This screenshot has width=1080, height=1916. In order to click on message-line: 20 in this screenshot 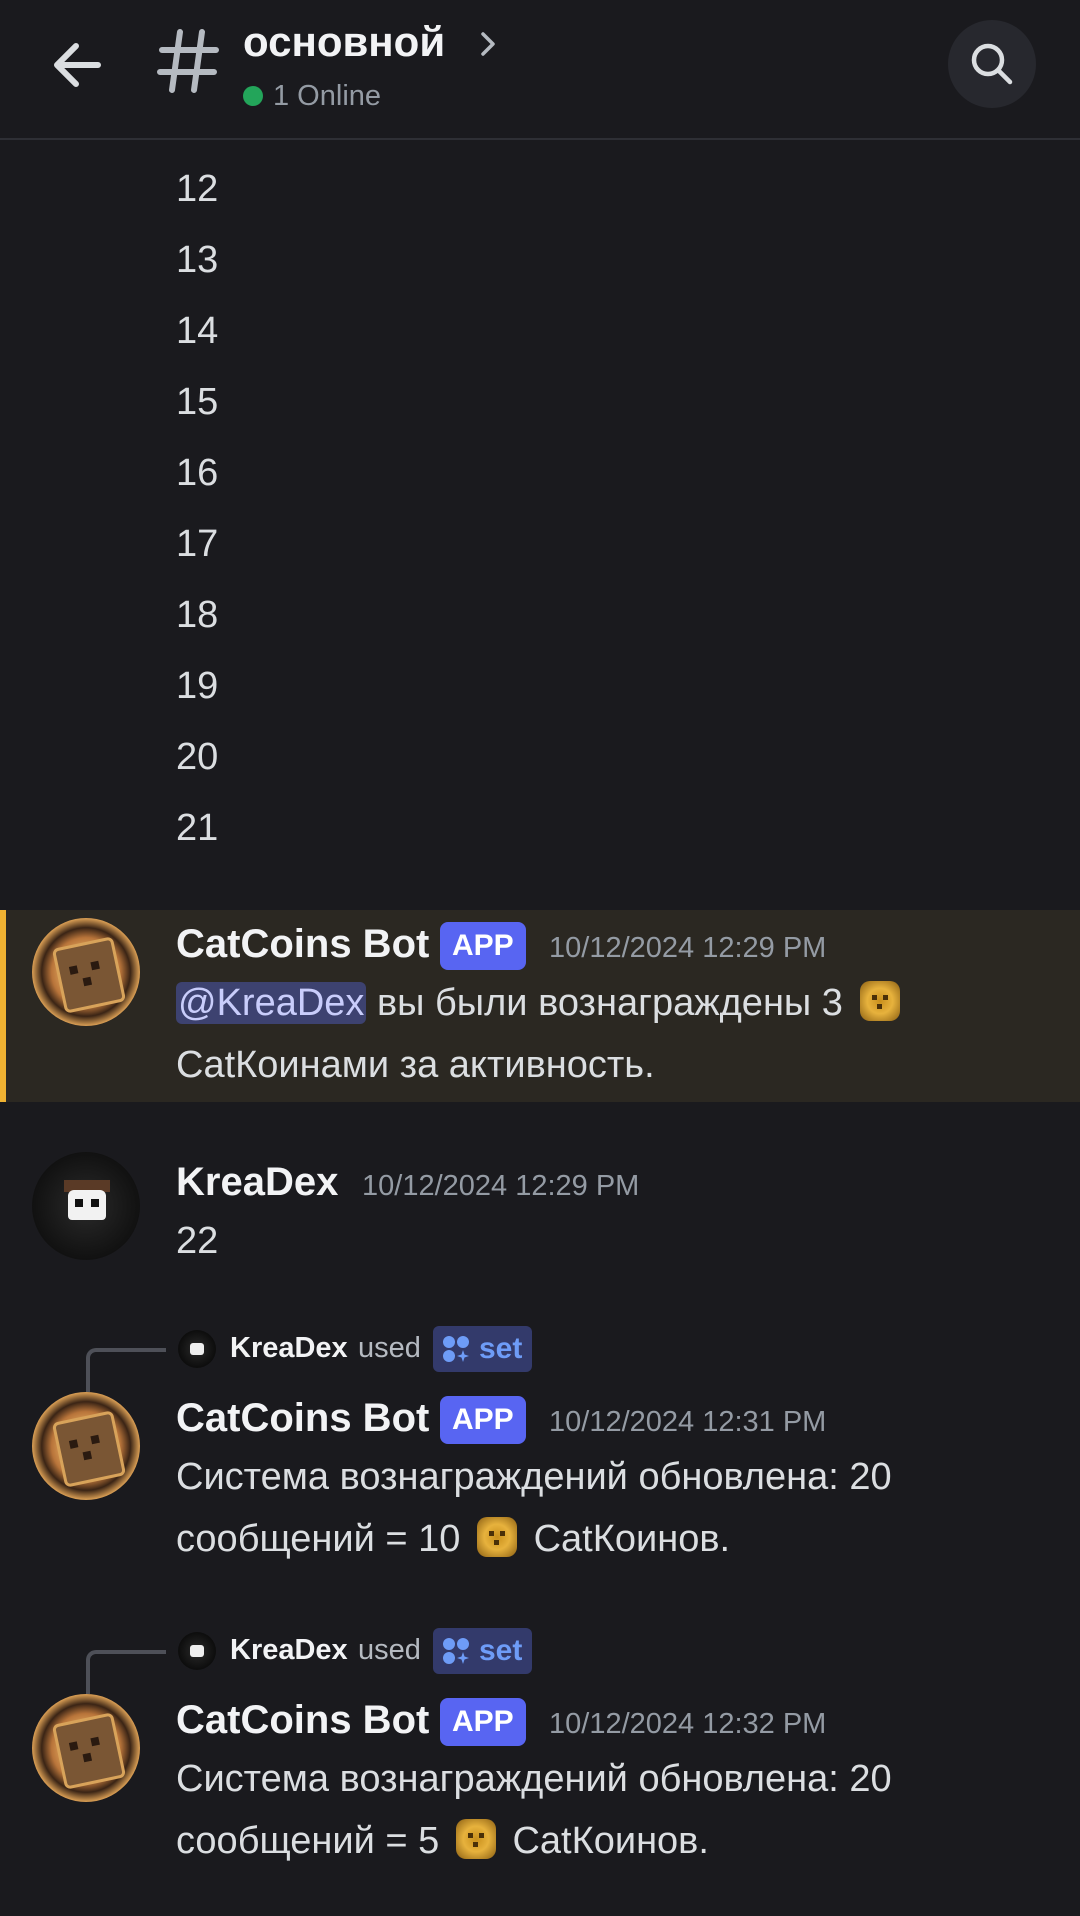, I will do `click(197, 757)`.